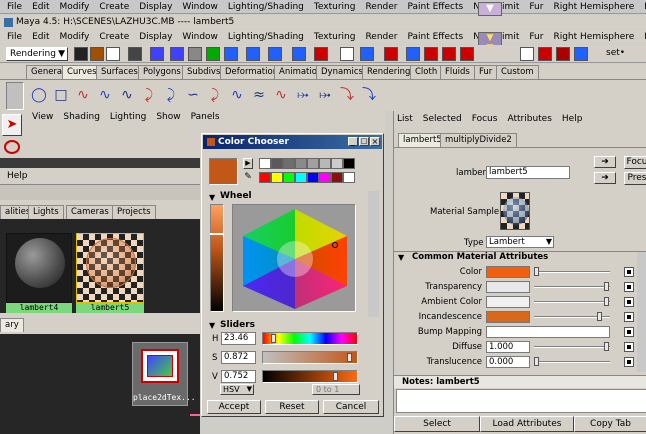  Describe the element at coordinates (292, 407) in the screenshot. I see `reset-button: Reset` at that location.